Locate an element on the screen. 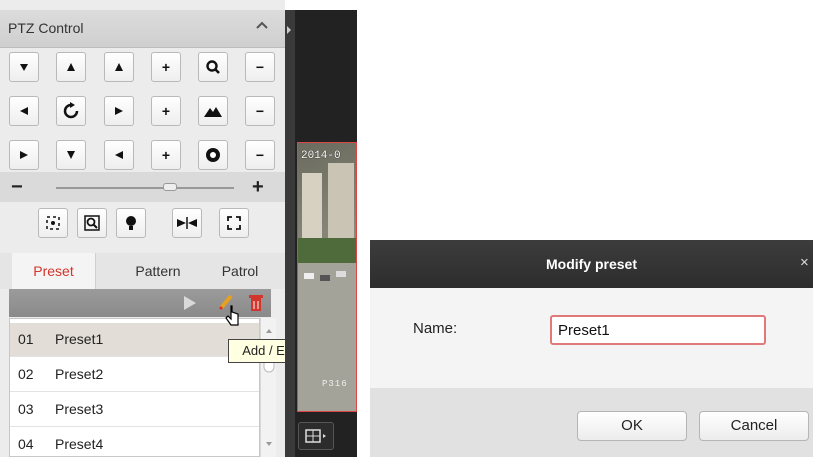 The height and width of the screenshot is (460, 813). close-icon: × is located at coordinates (804, 262).